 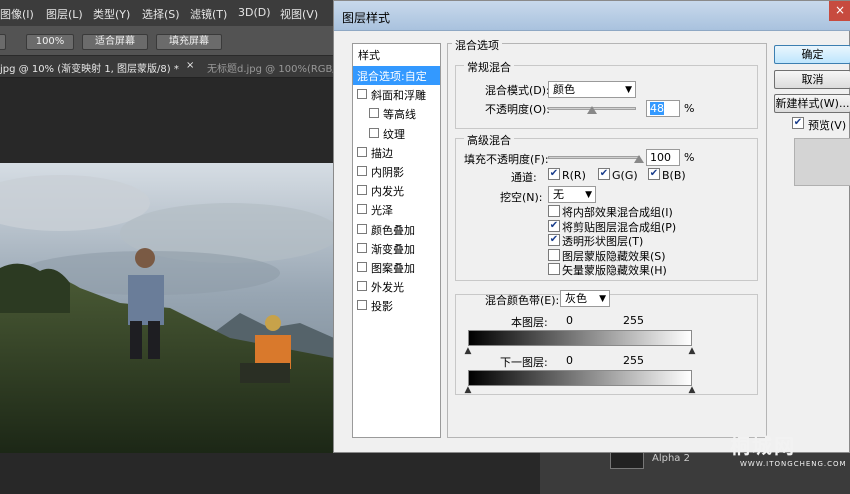 I want to click on channel-g-checkbox: ✔, so click(x=604, y=174).